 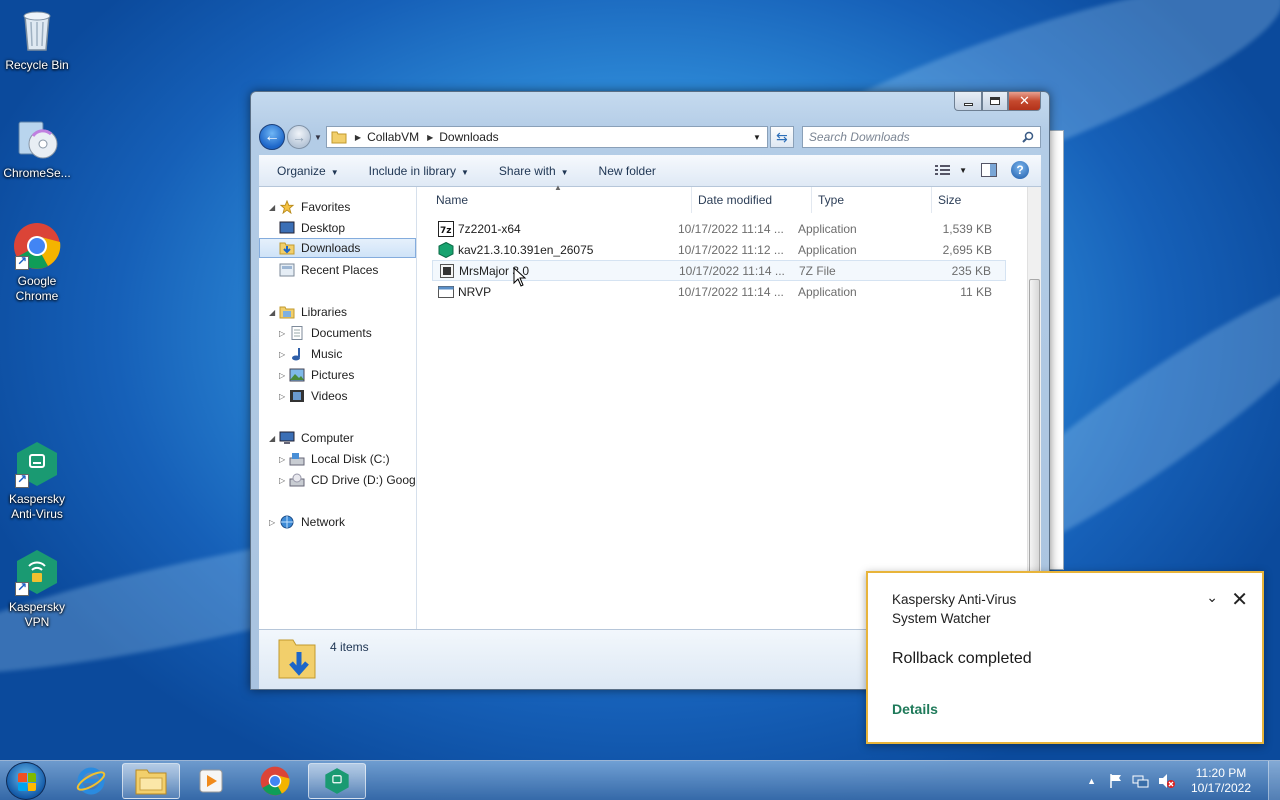 What do you see at coordinates (1091, 781) in the screenshot?
I see `show-hidden-icons-button: ▲` at bounding box center [1091, 781].